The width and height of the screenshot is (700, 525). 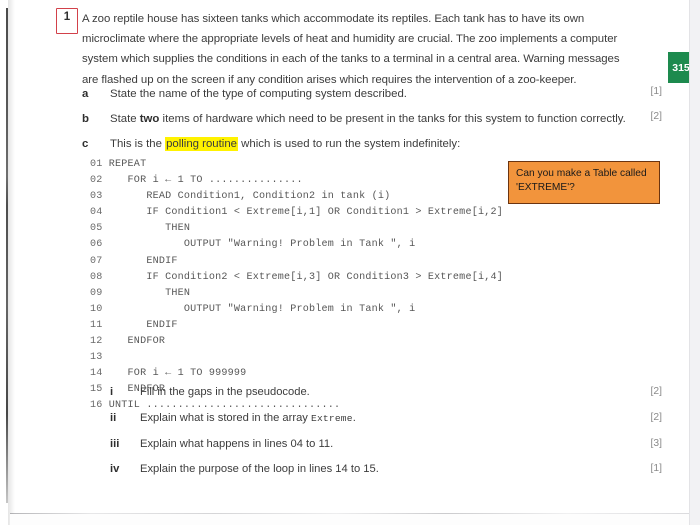 I want to click on part-b-text-before: State, so click(x=125, y=119).